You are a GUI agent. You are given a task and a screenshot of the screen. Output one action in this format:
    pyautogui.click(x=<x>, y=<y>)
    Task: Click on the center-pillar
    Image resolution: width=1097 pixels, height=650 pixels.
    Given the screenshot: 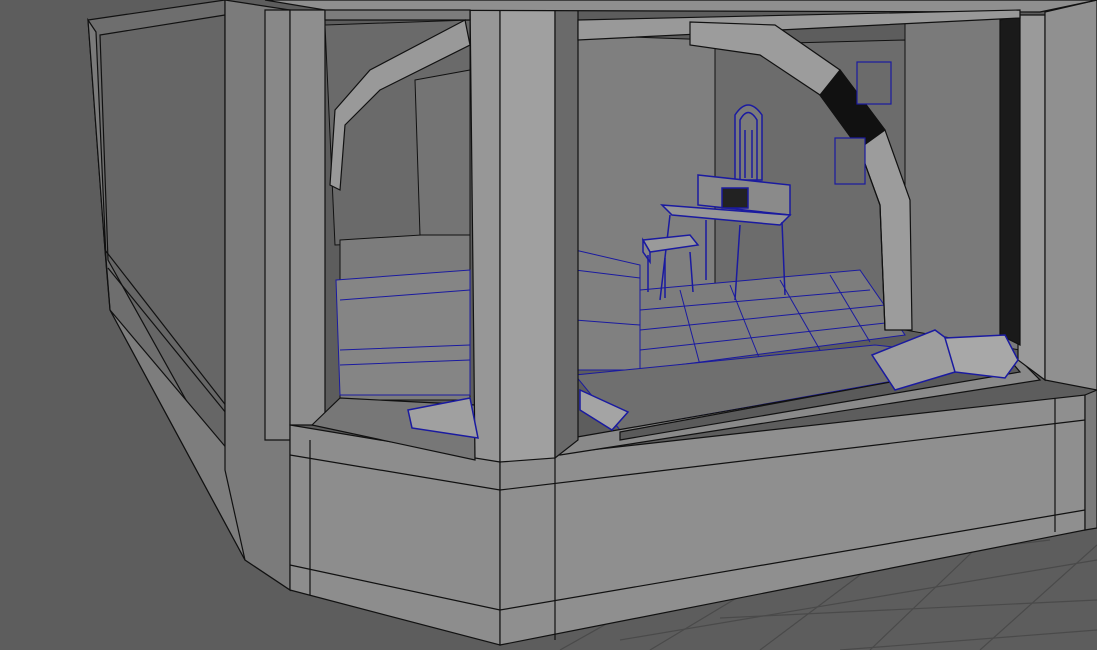 What is the action you would take?
    pyautogui.click(x=524, y=231)
    